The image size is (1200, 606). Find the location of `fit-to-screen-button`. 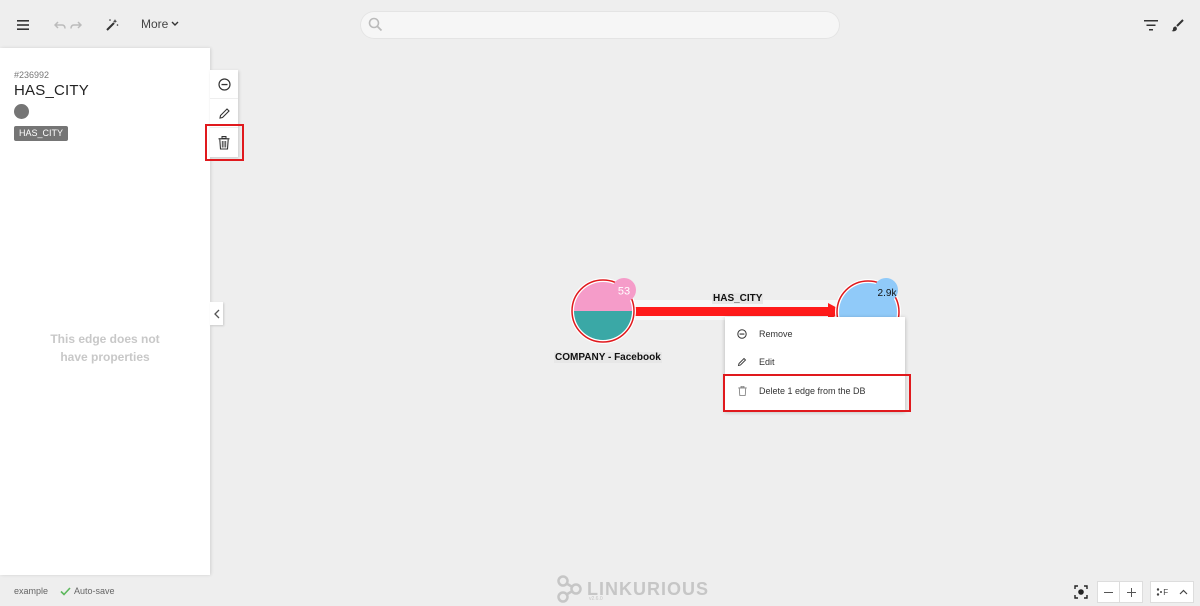

fit-to-screen-button is located at coordinates (1081, 592).